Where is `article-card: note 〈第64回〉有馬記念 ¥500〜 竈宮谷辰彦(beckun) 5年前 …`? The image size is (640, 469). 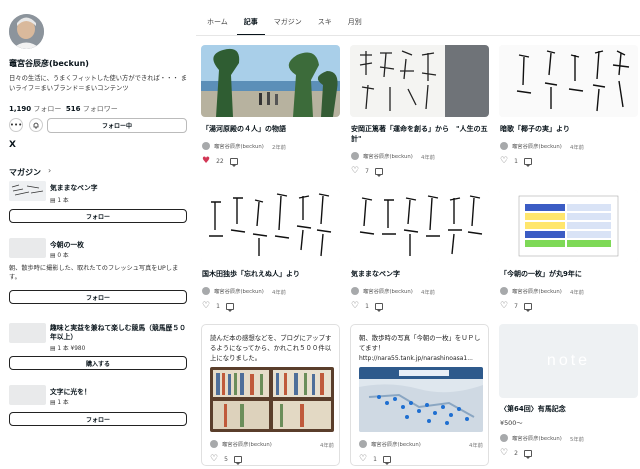 article-card: note 〈第64回〉有馬記念 ¥500〜 竈宮谷辰彦(beckun) 5年前 … is located at coordinates (568, 394).